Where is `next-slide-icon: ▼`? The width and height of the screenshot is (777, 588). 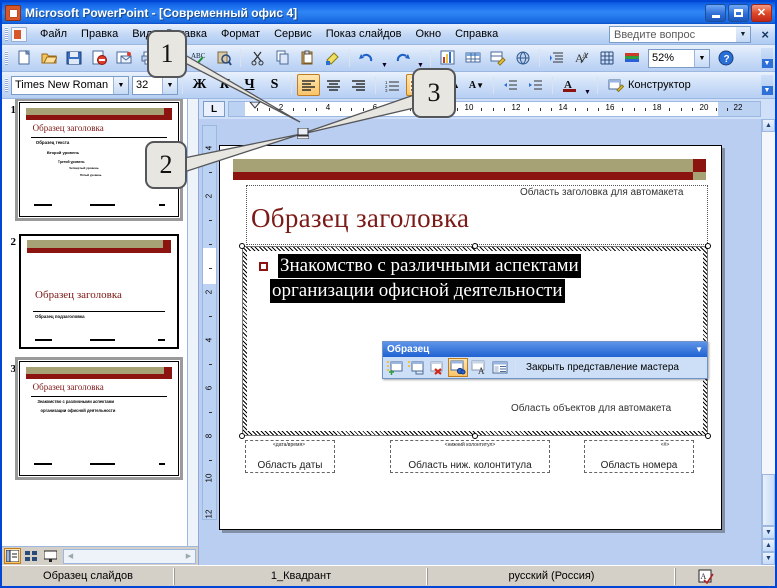
next-slide-icon: ▼ is located at coordinates (768, 558).